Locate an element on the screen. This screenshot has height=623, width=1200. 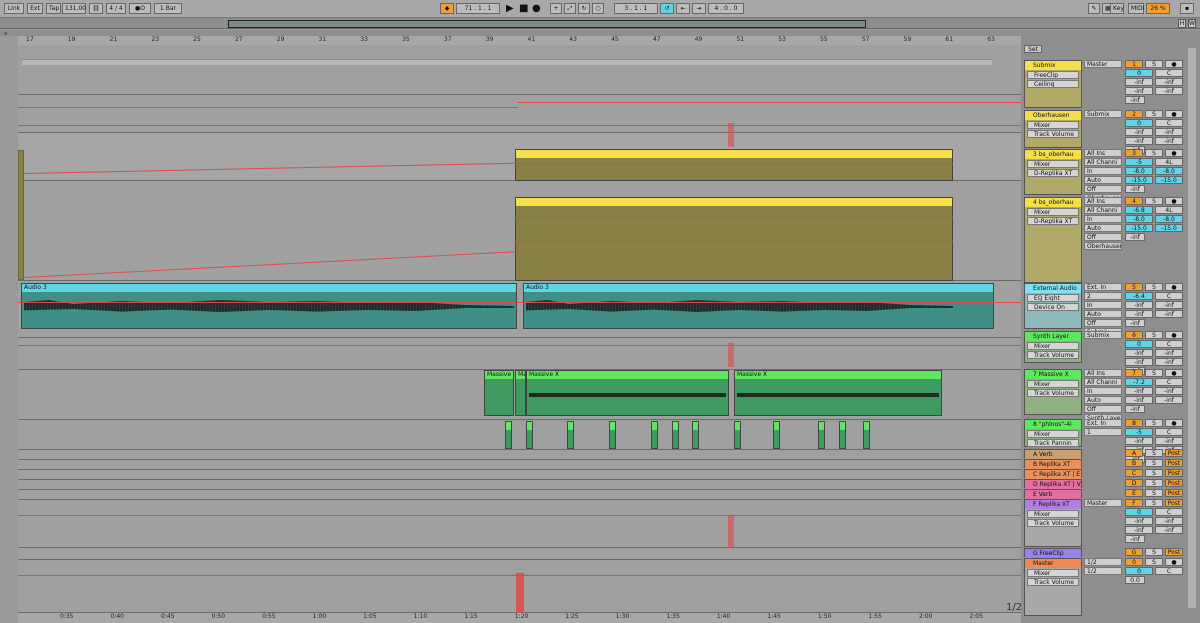
track-activator: 0 is located at coordinates (1134, 562).